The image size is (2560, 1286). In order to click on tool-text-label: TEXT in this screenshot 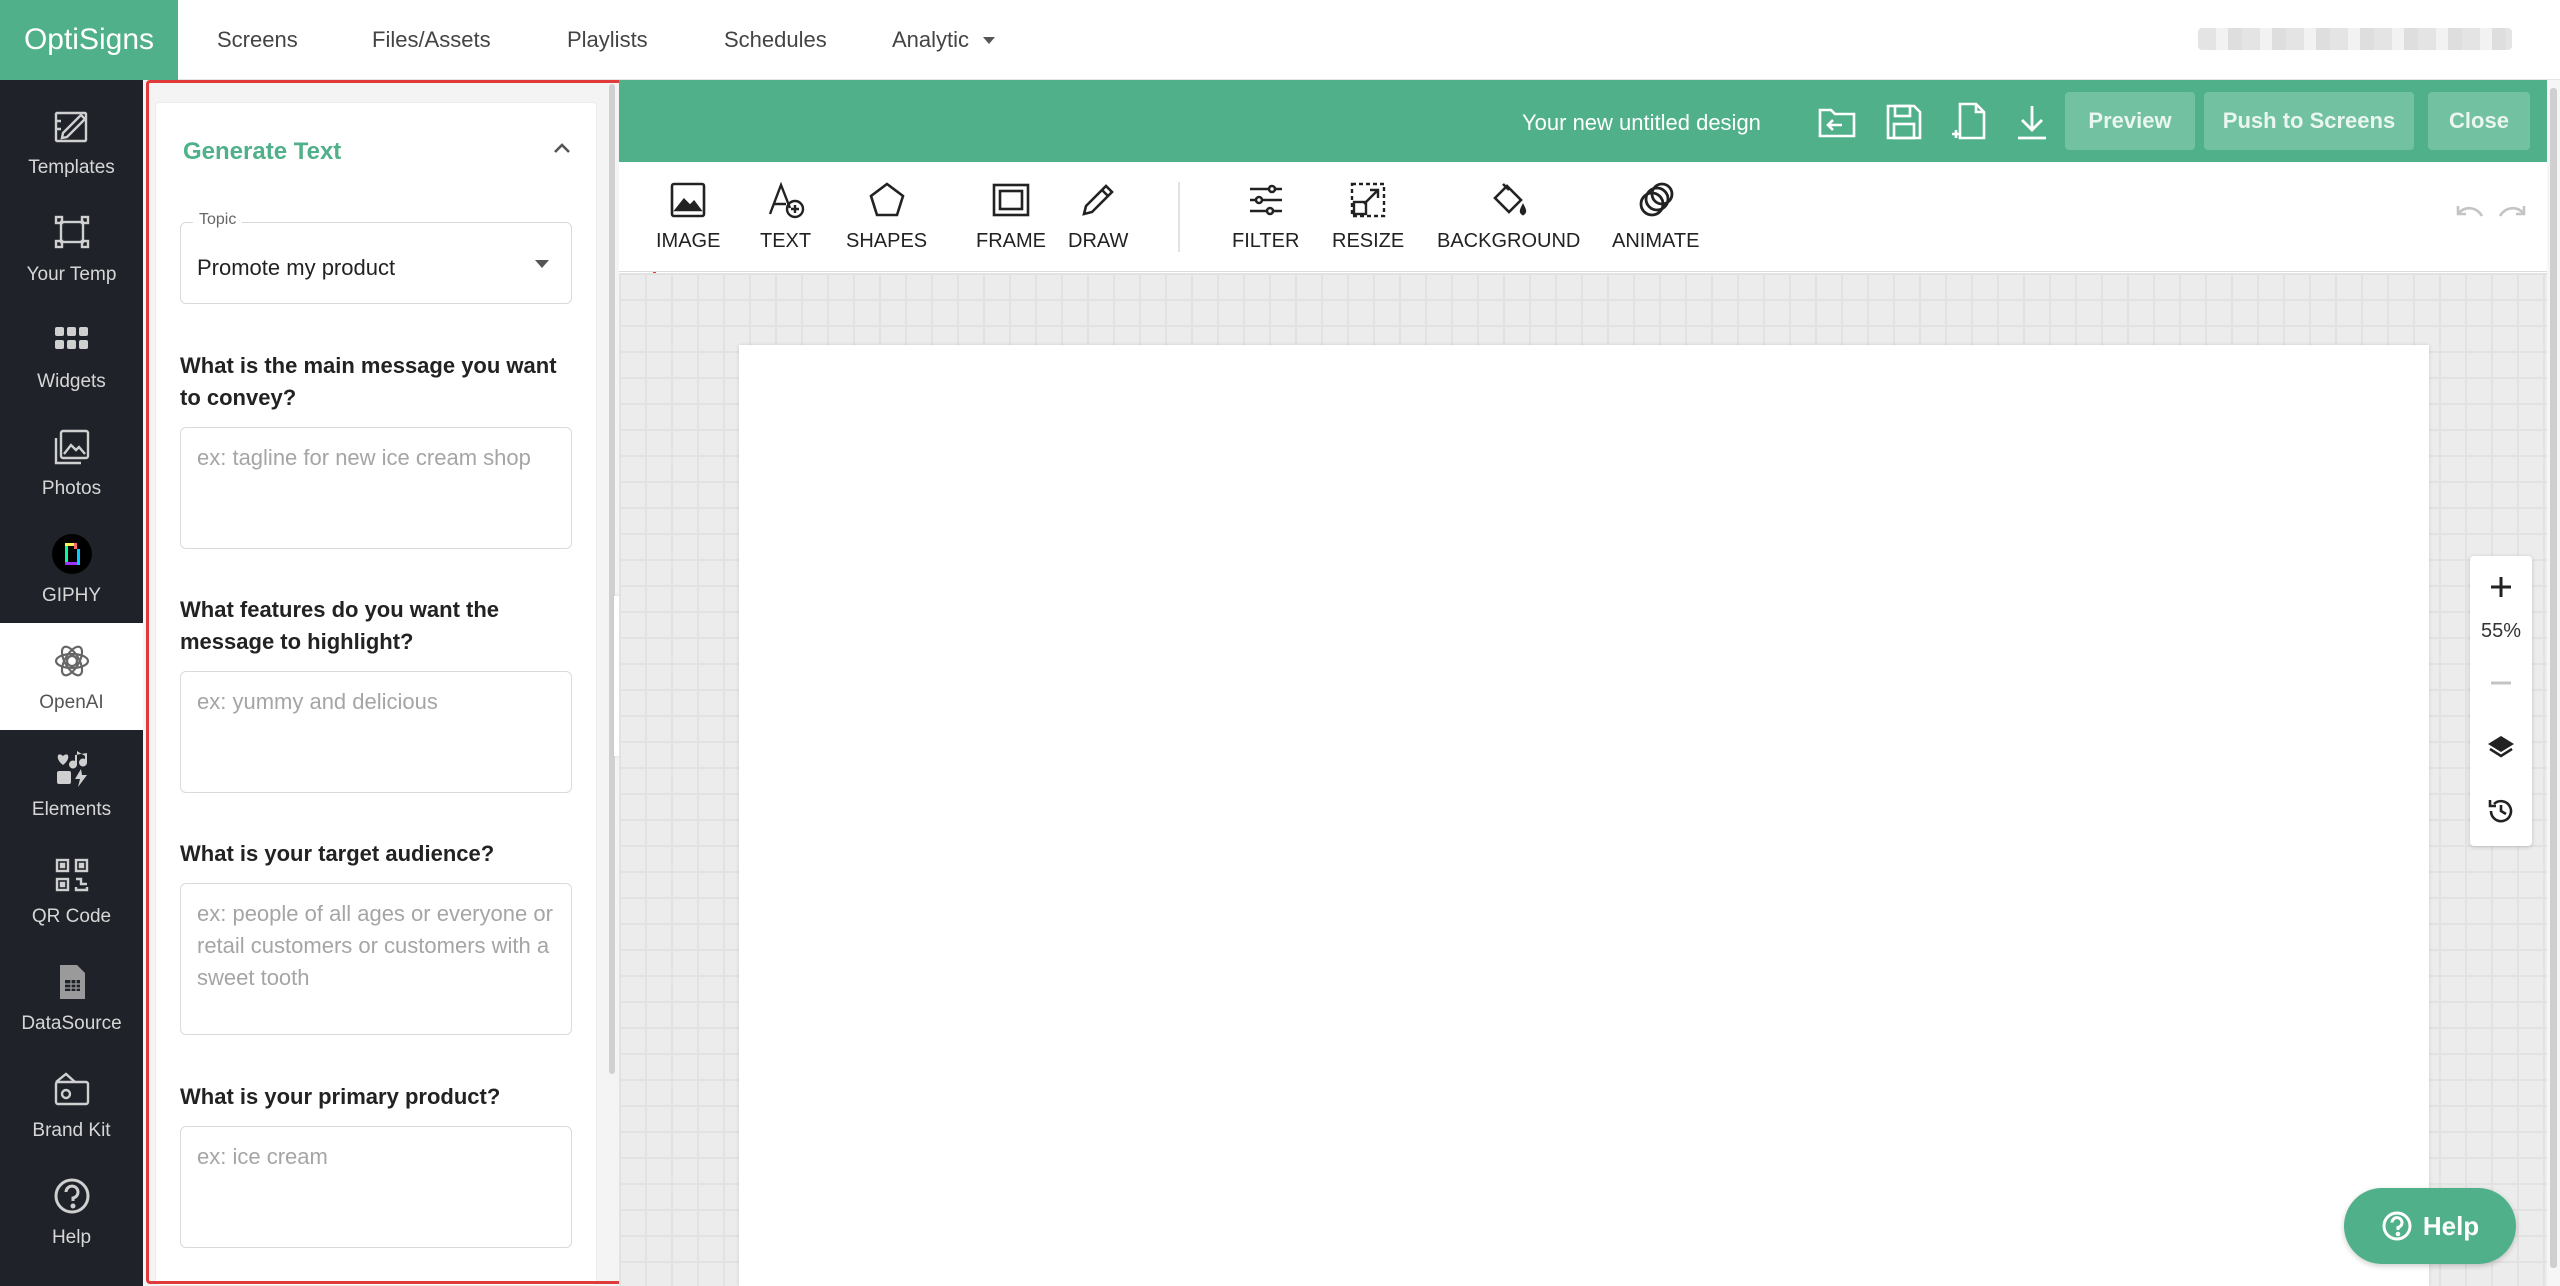, I will do `click(786, 241)`.